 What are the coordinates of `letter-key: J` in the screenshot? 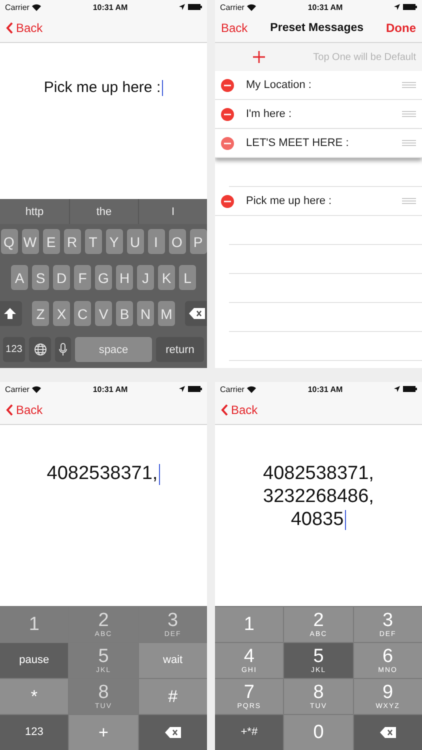 It's located at (145, 277).